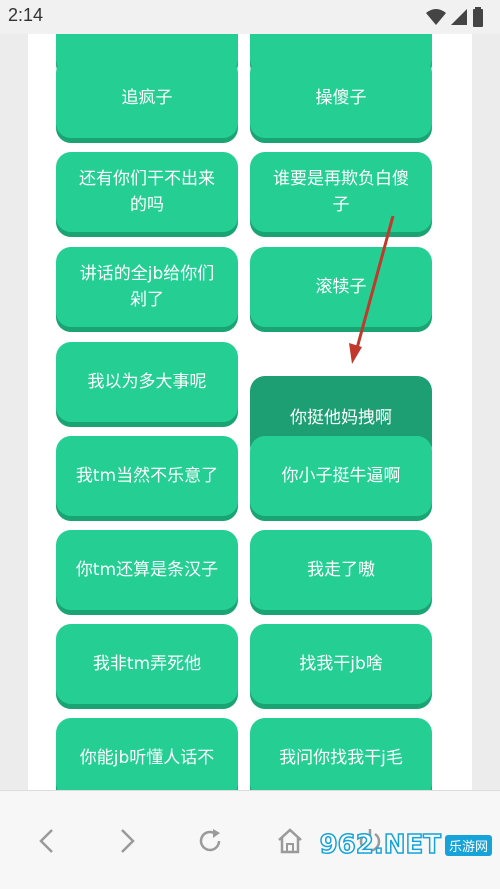 Image resolution: width=500 pixels, height=889 pixels. What do you see at coordinates (210, 841) in the screenshot?
I see `refresh-icon` at bounding box center [210, 841].